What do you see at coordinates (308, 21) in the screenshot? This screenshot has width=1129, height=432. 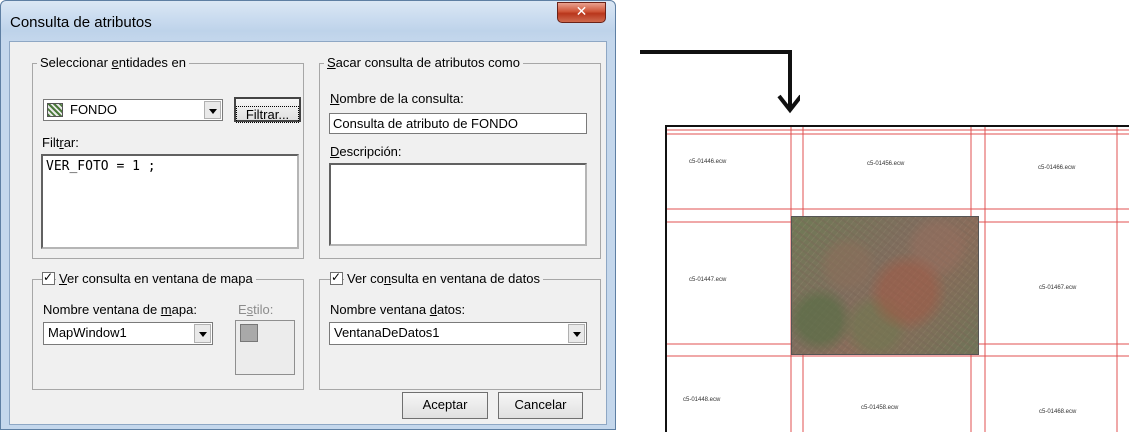 I see `title-bar: Consulta de atributos ✕` at bounding box center [308, 21].